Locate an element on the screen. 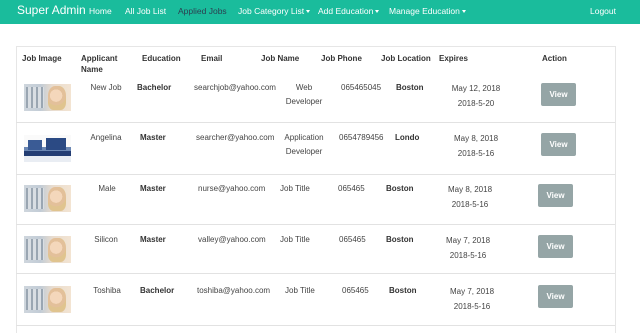 The height and width of the screenshot is (333, 640). nav-job-category-list: Job Category List is located at coordinates (274, 11).